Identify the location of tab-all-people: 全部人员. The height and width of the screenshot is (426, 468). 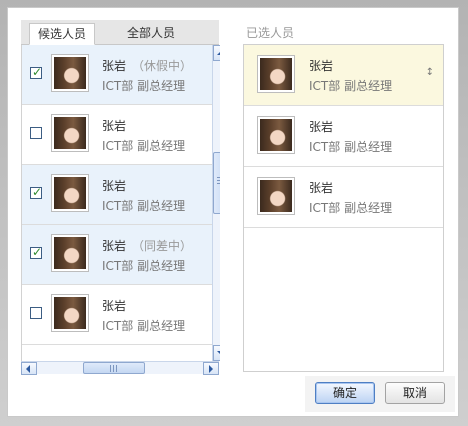
(151, 34).